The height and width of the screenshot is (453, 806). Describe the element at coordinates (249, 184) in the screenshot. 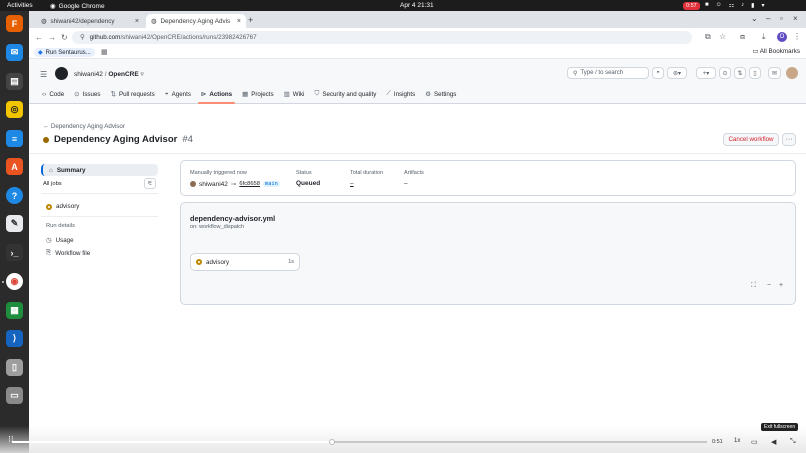

I see `commit-sha-link: 6fc8658` at that location.